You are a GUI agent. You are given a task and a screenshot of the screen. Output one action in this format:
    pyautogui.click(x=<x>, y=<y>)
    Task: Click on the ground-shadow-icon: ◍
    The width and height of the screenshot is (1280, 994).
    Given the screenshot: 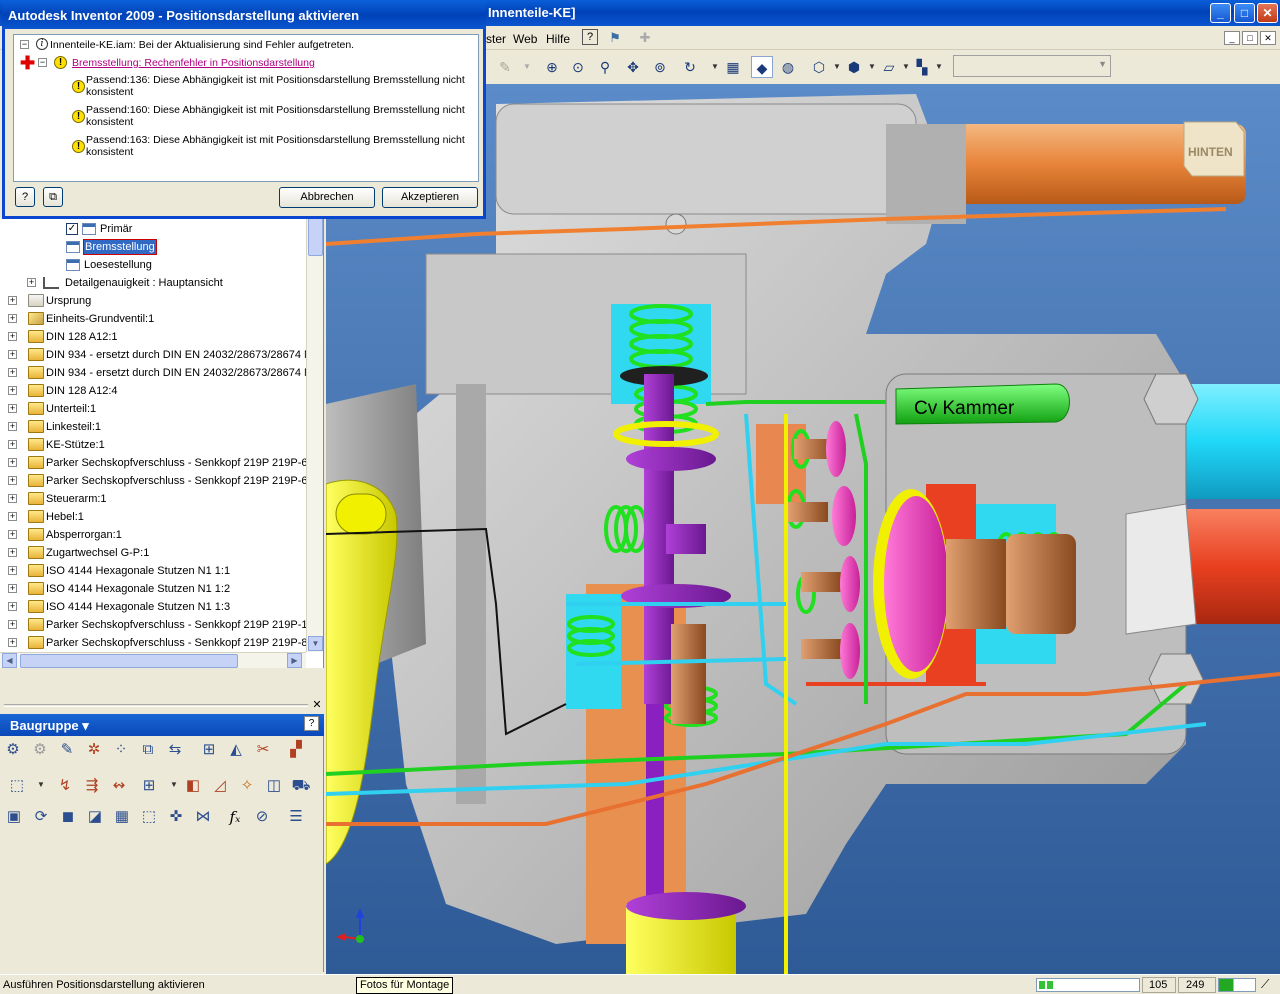 What is the action you would take?
    pyautogui.click(x=788, y=67)
    